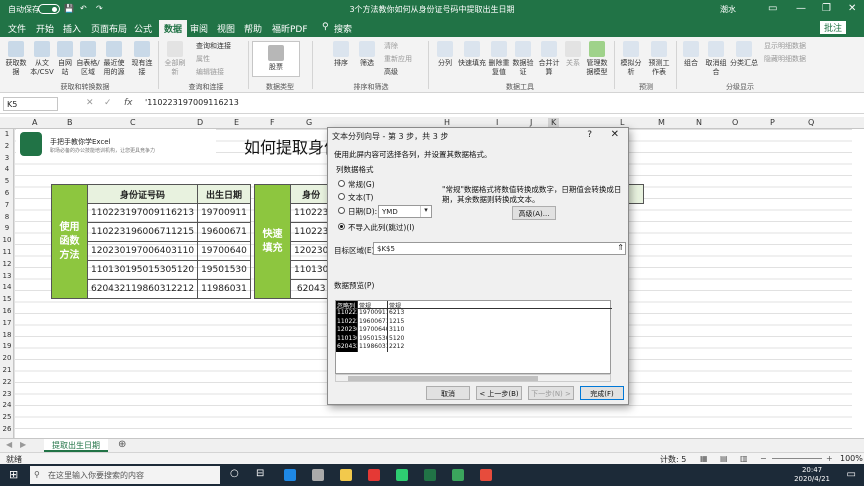 The width and height of the screenshot is (864, 486). What do you see at coordinates (7, 358) in the screenshot?
I see `row-header: 20` at bounding box center [7, 358].